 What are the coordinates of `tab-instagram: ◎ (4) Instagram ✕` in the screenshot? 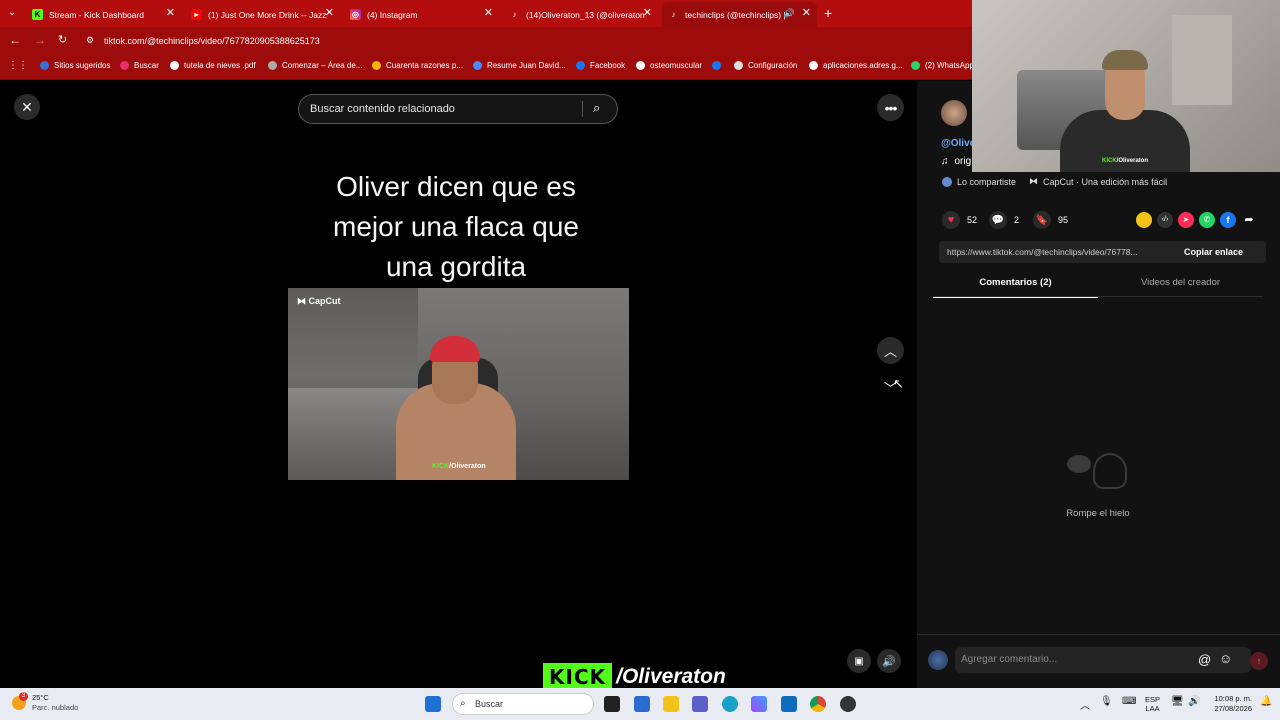 It's located at (421, 14).